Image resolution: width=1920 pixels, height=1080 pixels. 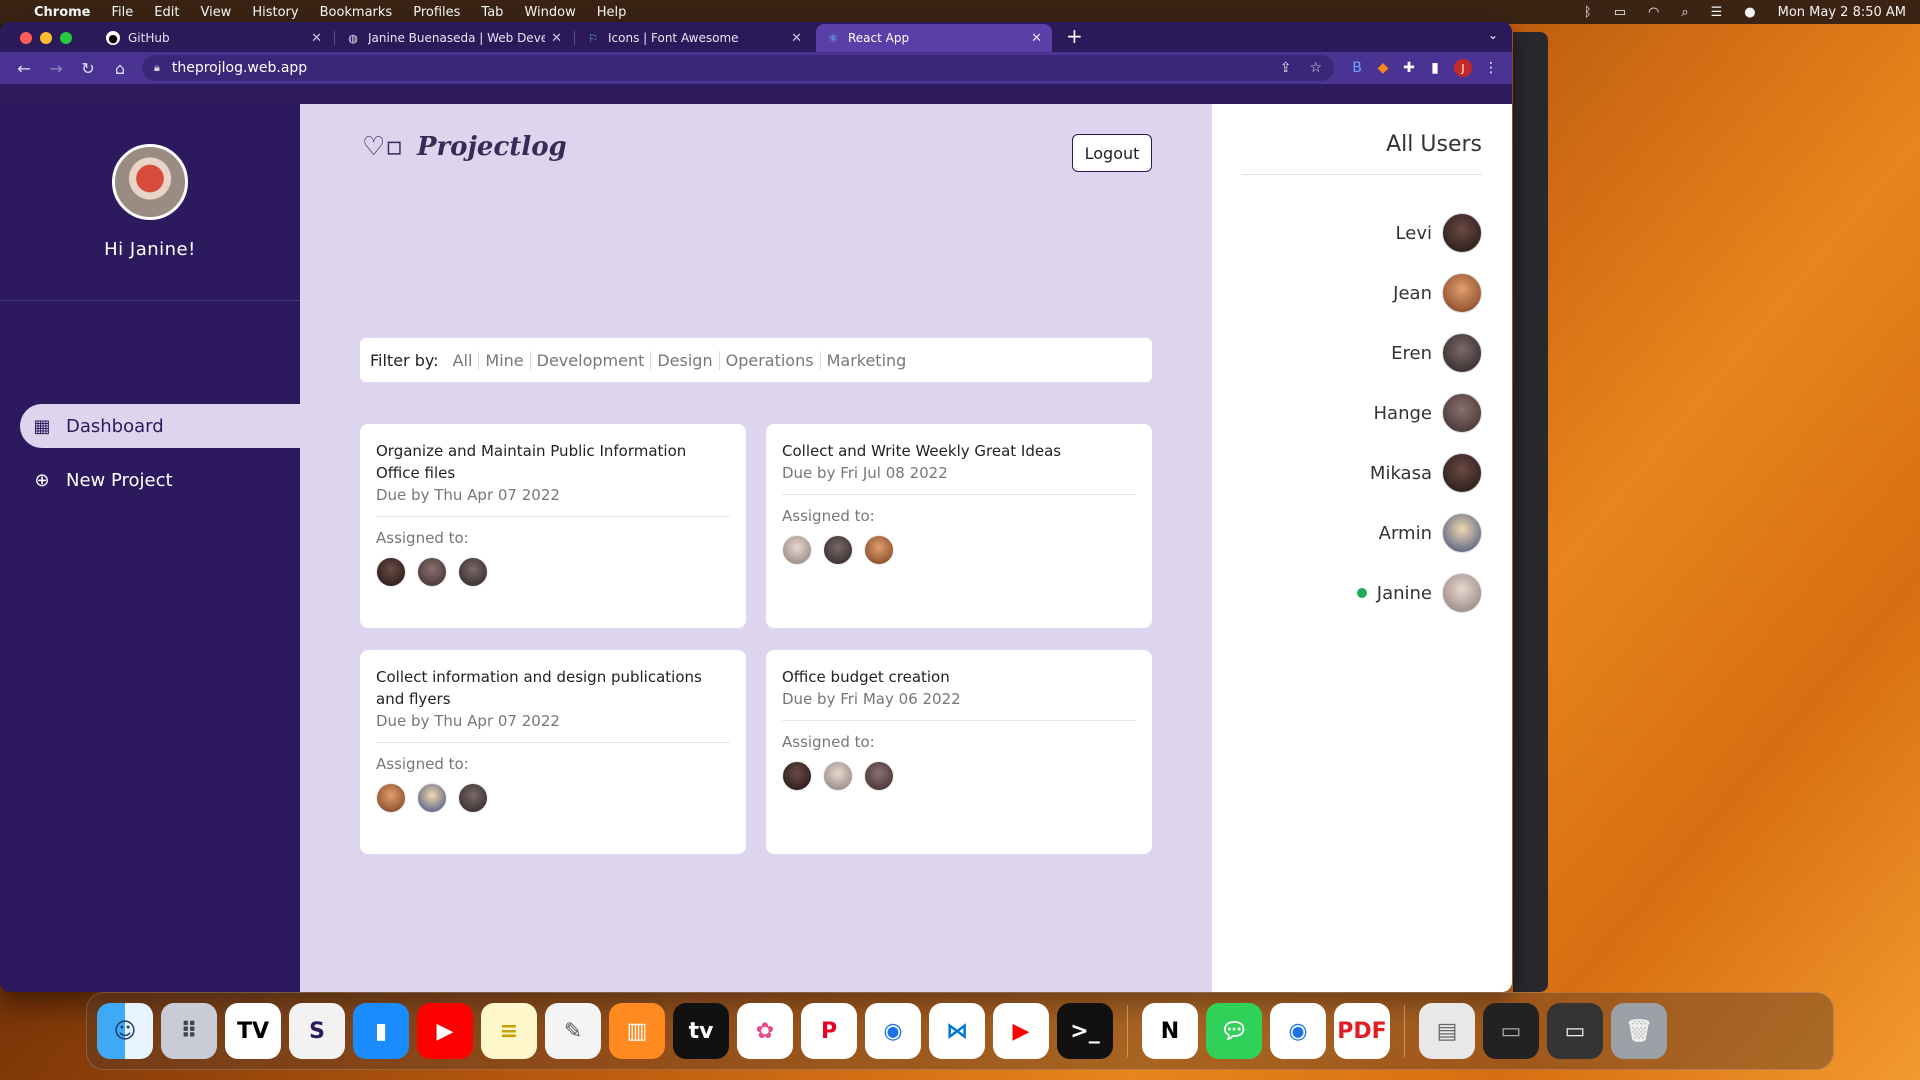 What do you see at coordinates (1493, 35) in the screenshot?
I see `tab-search-chevron-icon: ⌄` at bounding box center [1493, 35].